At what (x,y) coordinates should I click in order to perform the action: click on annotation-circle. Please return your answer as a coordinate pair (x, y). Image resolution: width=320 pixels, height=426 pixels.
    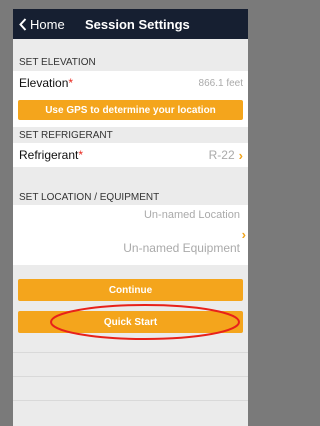
    Looking at the image, I should click on (145, 322).